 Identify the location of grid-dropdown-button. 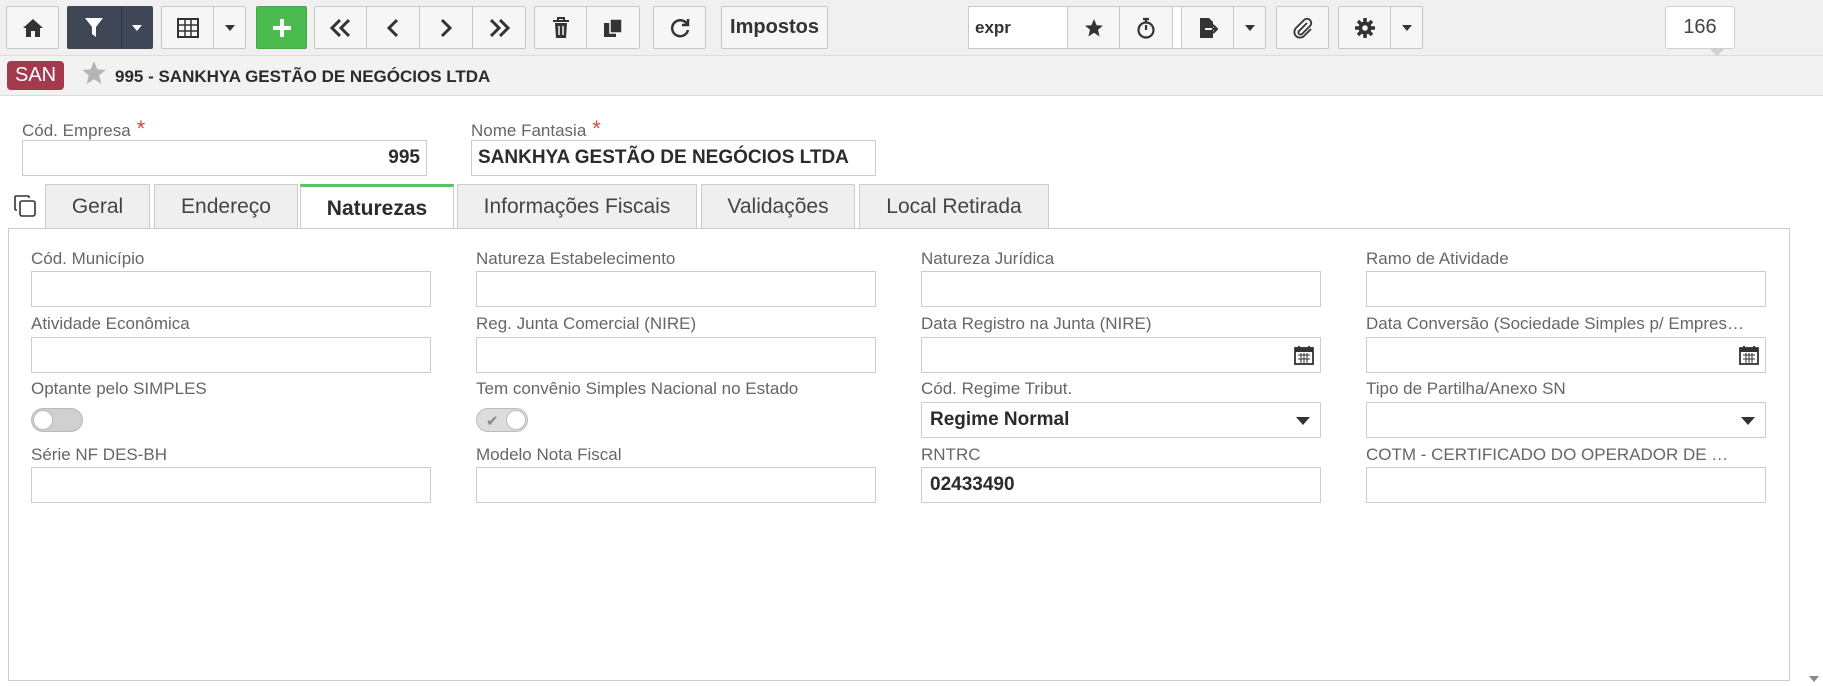
(230, 27).